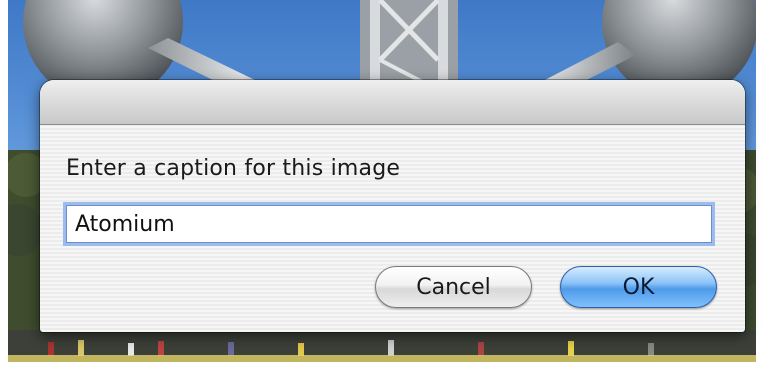 This screenshot has height=367, width=762. What do you see at coordinates (409, 46) in the screenshot?
I see `central-tower` at bounding box center [409, 46].